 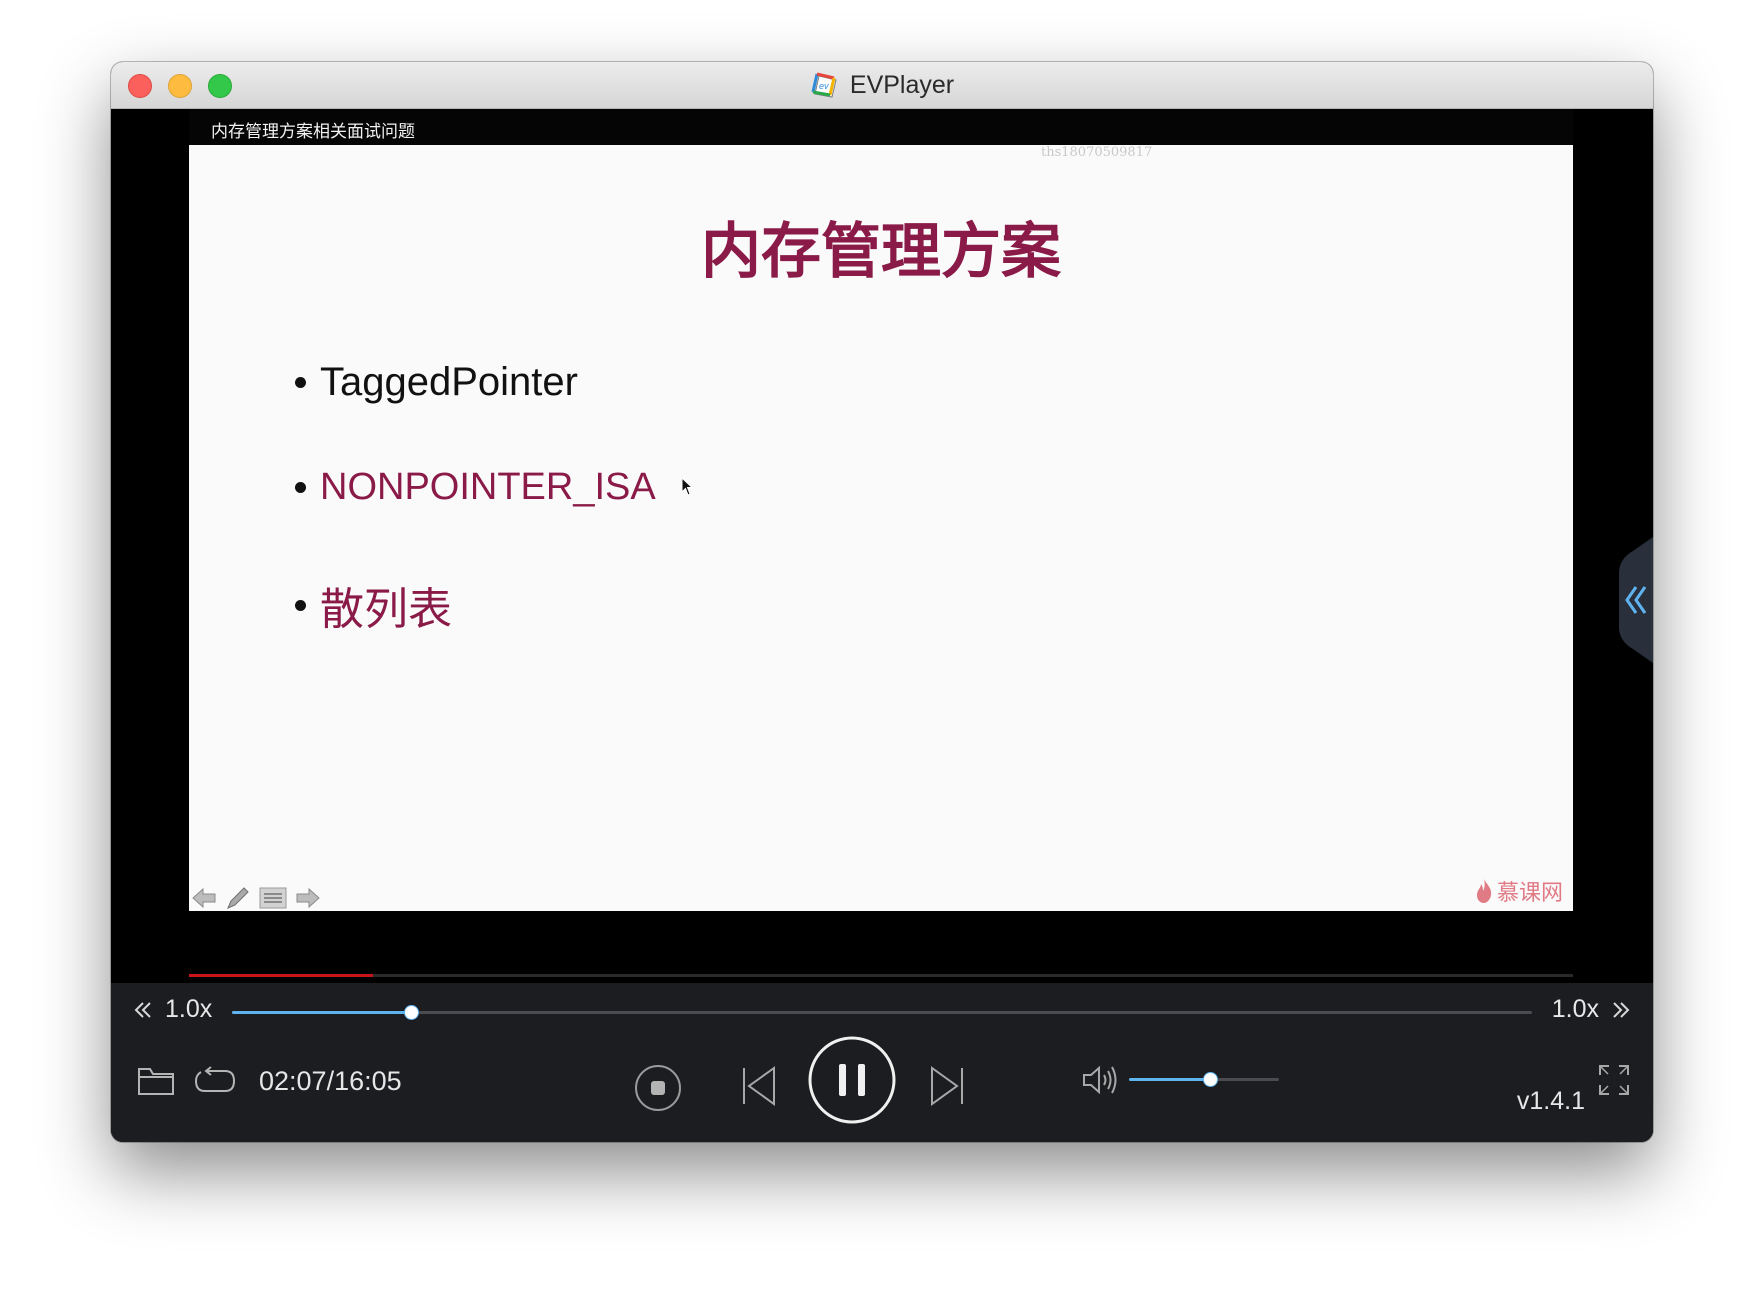 What do you see at coordinates (281, 975) in the screenshot?
I see `video-progress-fill` at bounding box center [281, 975].